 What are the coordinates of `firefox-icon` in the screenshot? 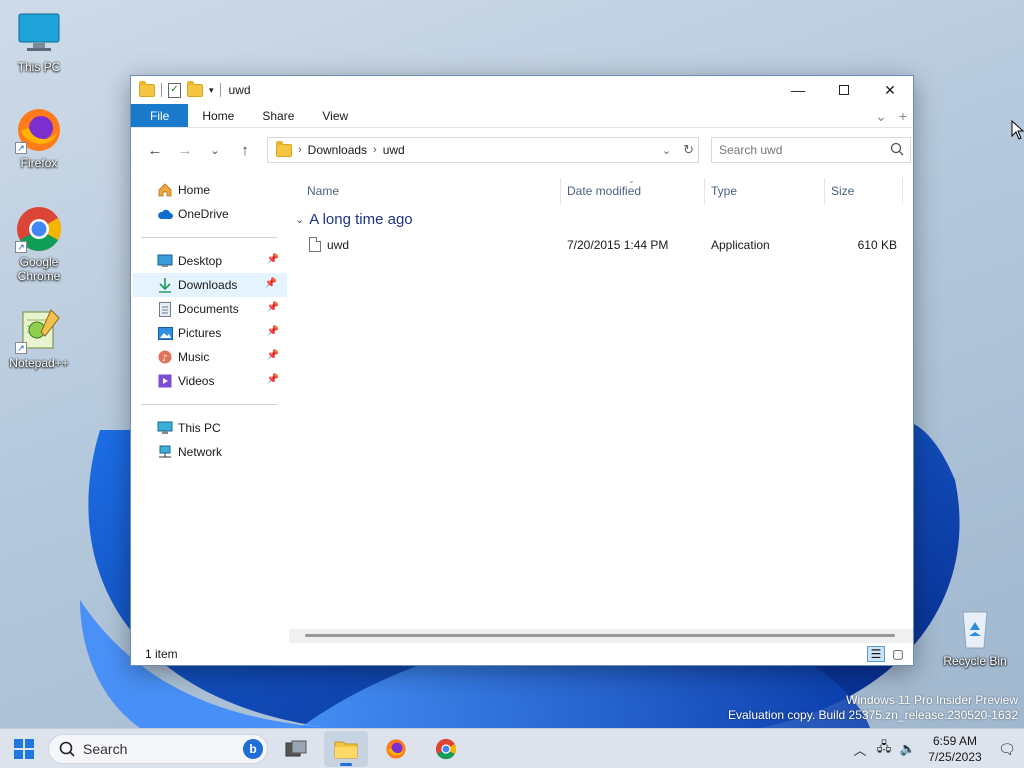 It's located at (396, 748).